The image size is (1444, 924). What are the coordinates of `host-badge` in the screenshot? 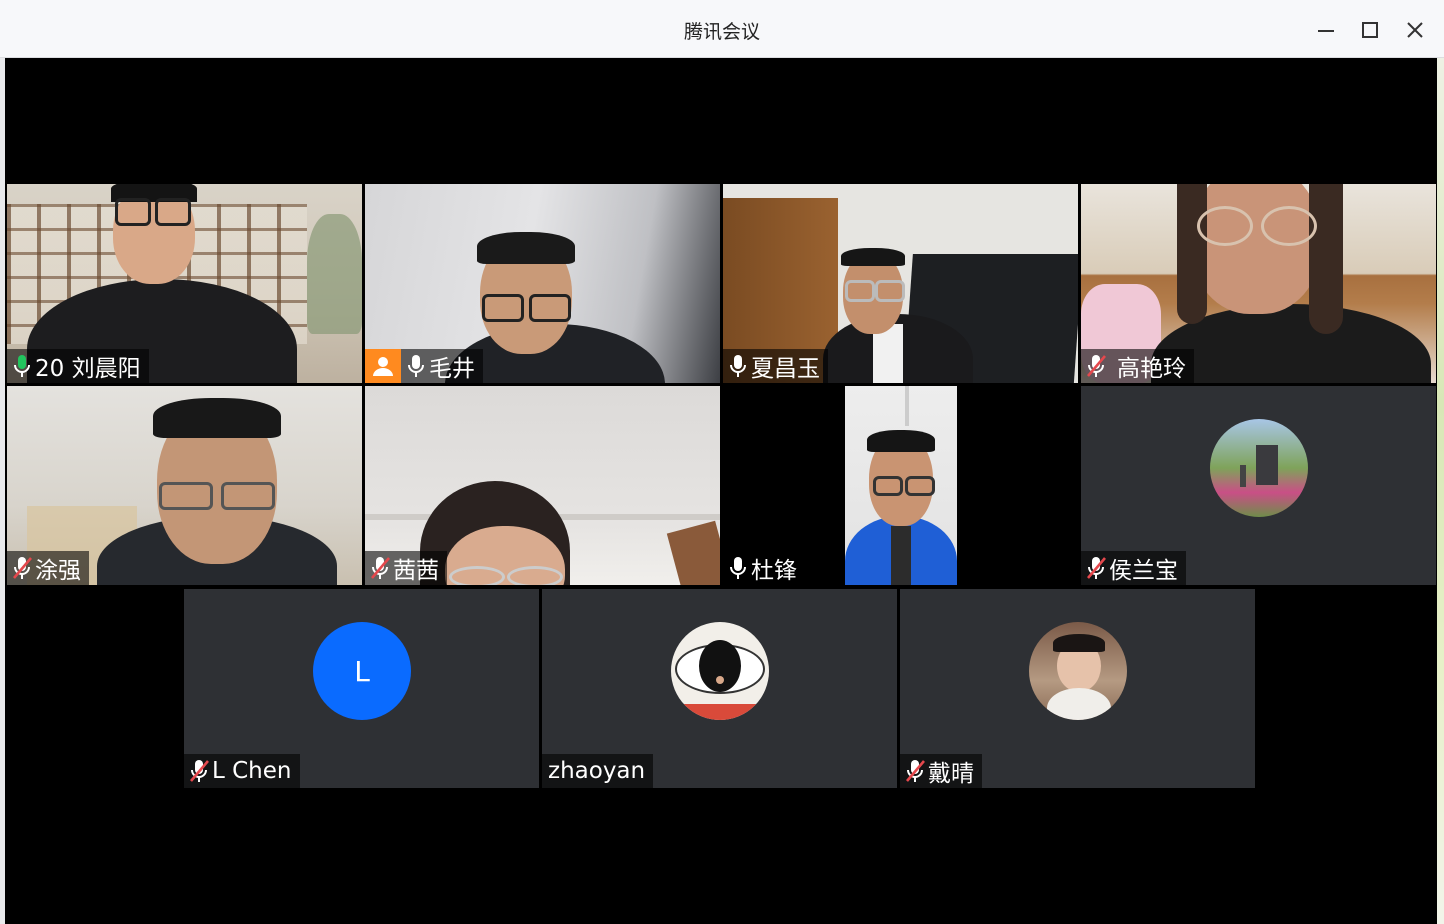 It's located at (383, 366).